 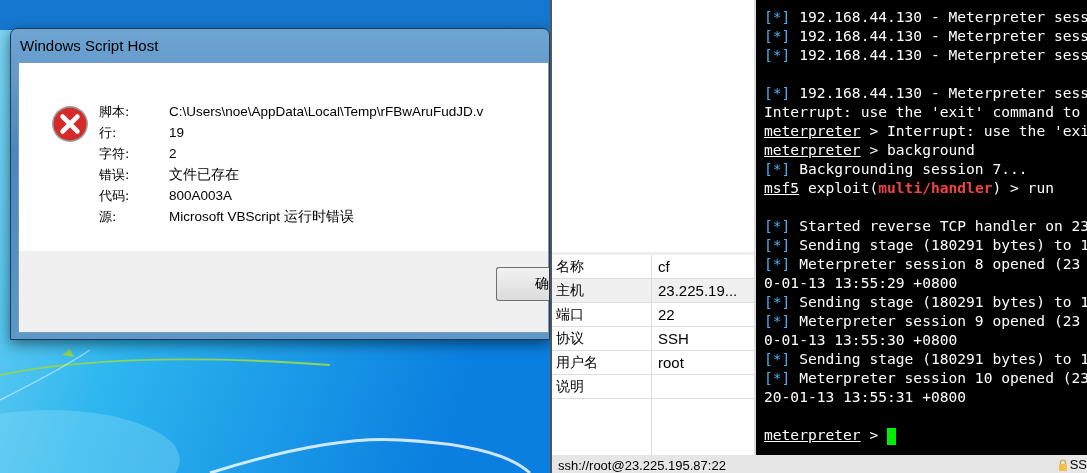 What do you see at coordinates (602, 362) in the screenshot?
I see `property-name: 用户名` at bounding box center [602, 362].